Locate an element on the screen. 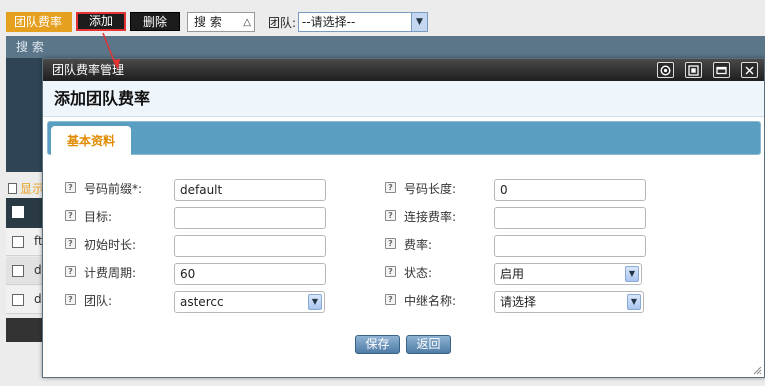 The height and width of the screenshot is (386, 765). search-toggle-label: 搜 索 is located at coordinates (208, 22).